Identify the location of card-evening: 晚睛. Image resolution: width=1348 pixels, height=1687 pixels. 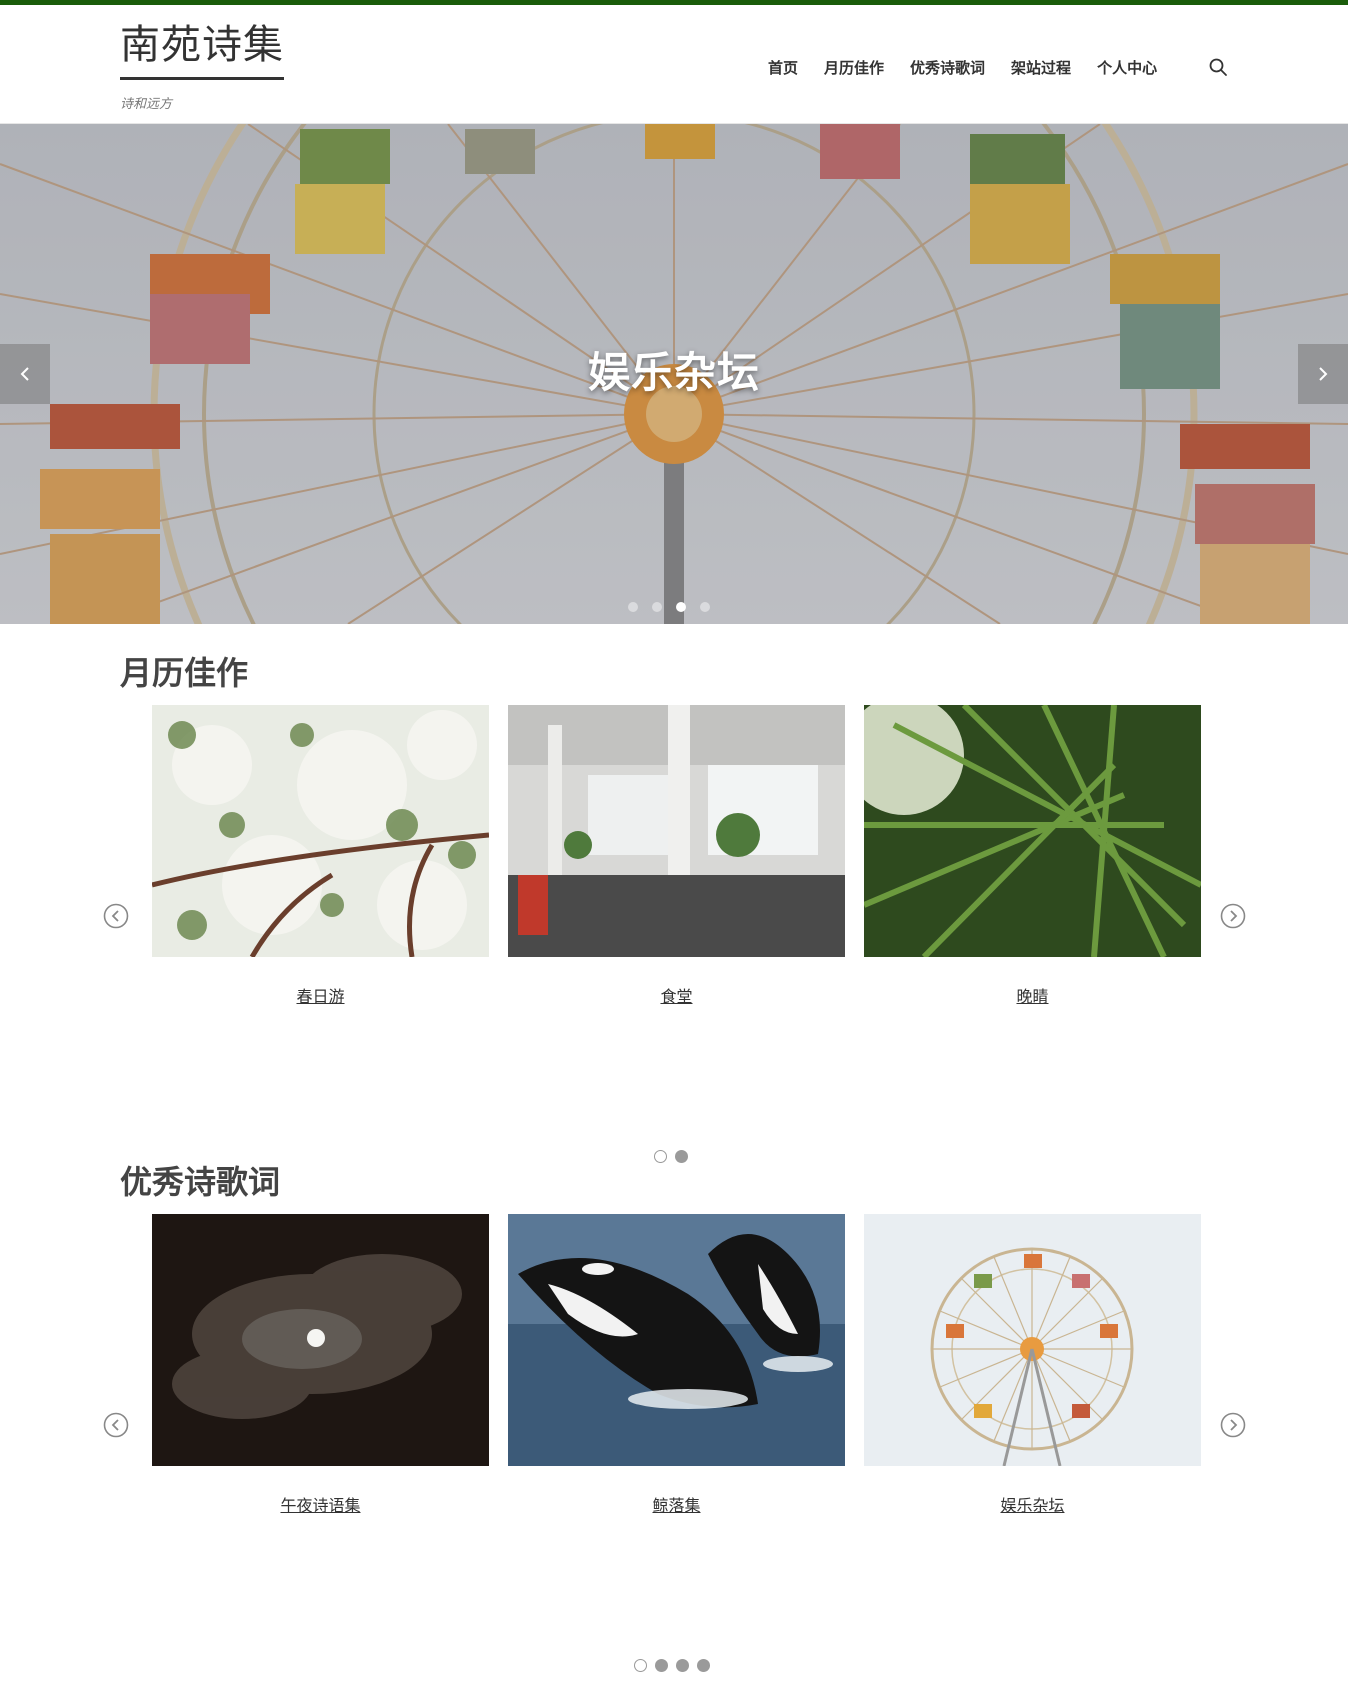
(1032, 856).